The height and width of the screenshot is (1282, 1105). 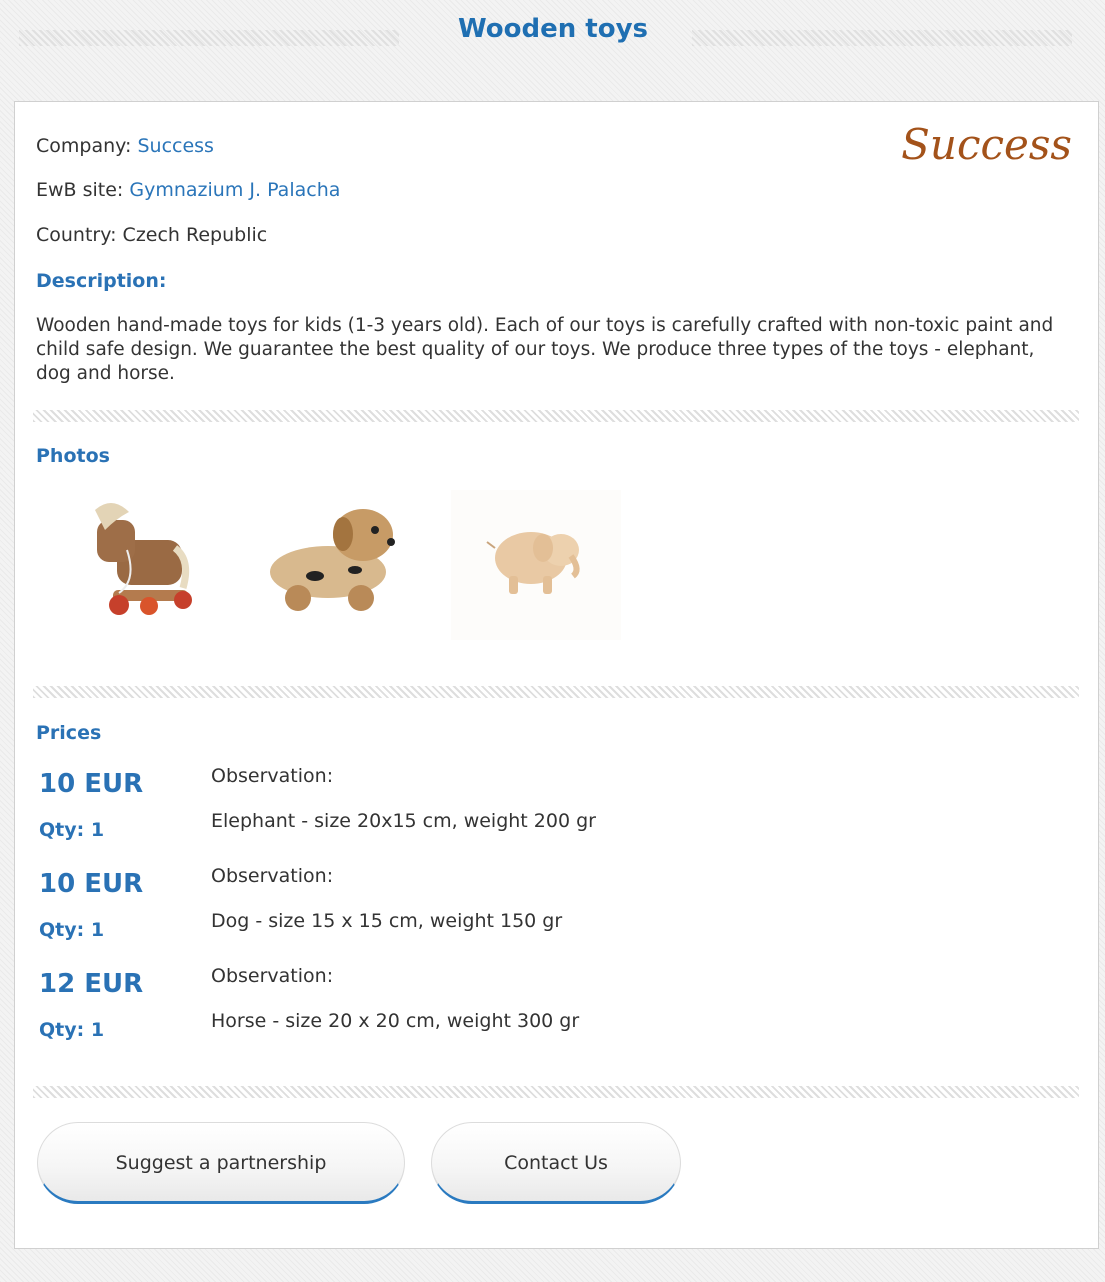 I want to click on ewb-site-label: EwB site:, so click(x=80, y=190).